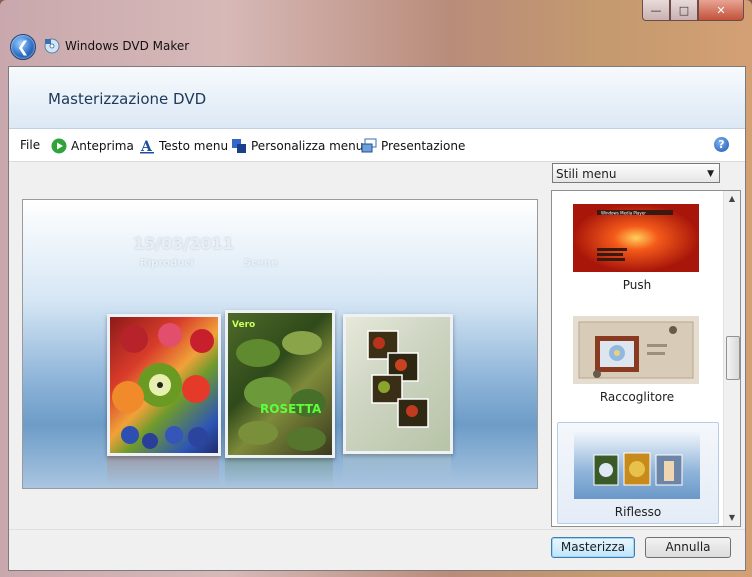 This screenshot has width=752, height=577. Describe the element at coordinates (423, 146) in the screenshot. I see `slideshow-label: Presentazione` at that location.